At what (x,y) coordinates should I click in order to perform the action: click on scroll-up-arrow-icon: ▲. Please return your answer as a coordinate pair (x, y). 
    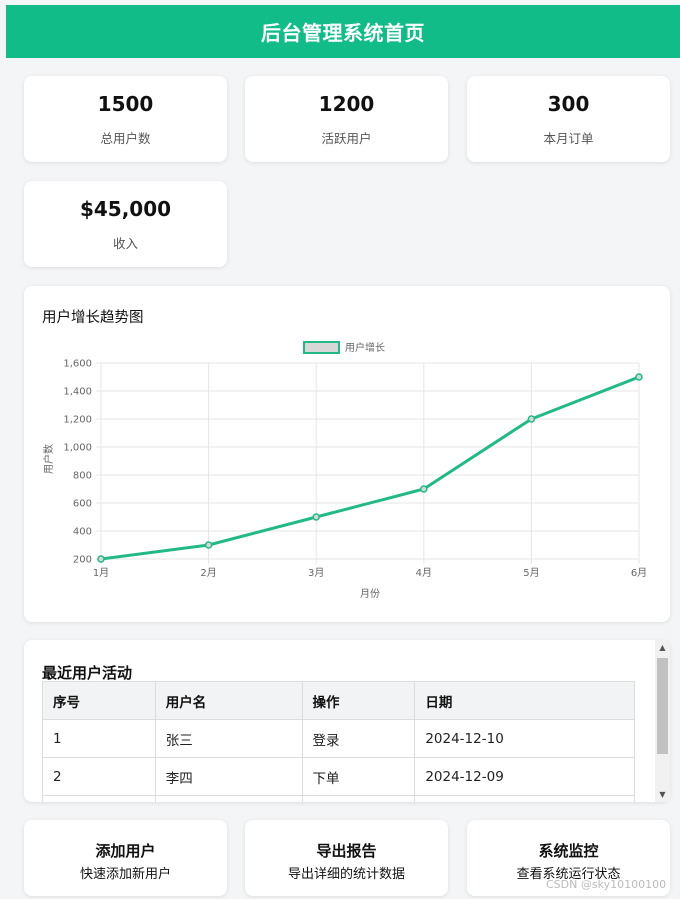
    Looking at the image, I should click on (662, 647).